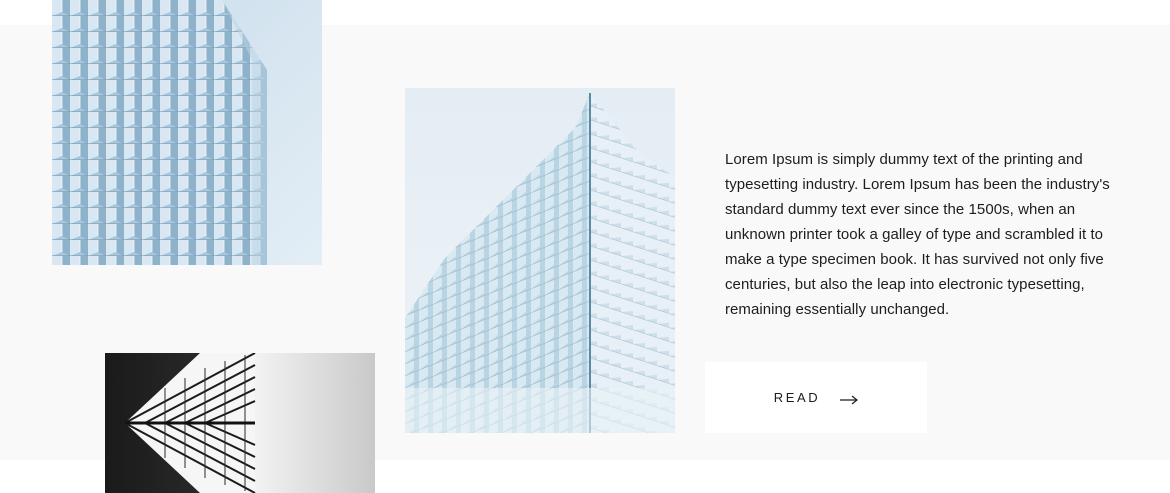 The width and height of the screenshot is (1170, 493). Describe the element at coordinates (240, 423) in the screenshot. I see `monochrome-skyscraper-photo` at that location.